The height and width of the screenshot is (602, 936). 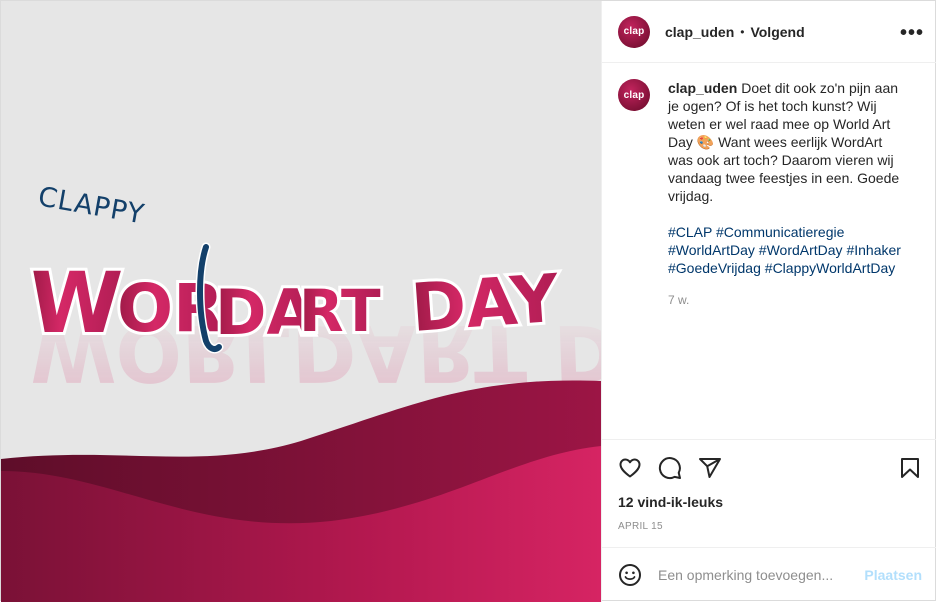 What do you see at coordinates (340, 311) in the screenshot?
I see `svg-text: RT` at bounding box center [340, 311].